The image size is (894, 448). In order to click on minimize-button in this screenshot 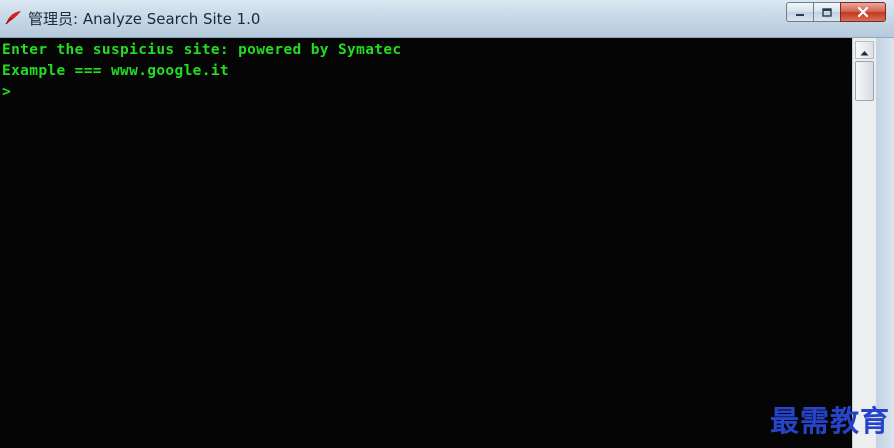, I will do `click(799, 12)`.